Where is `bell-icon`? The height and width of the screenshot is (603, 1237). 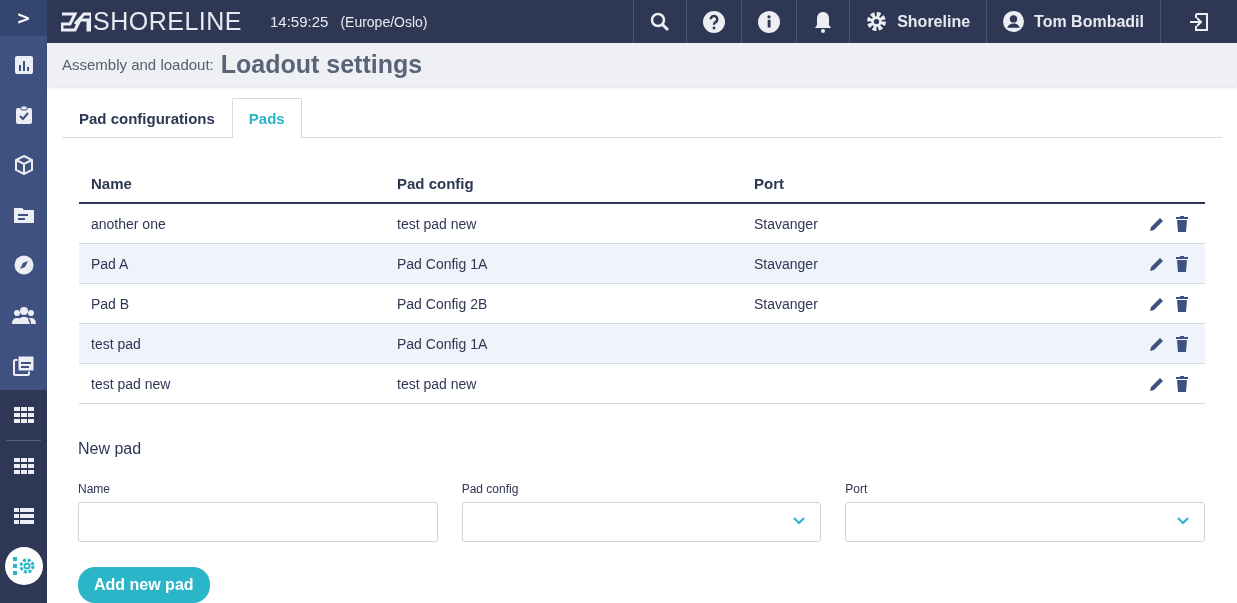
bell-icon is located at coordinates (823, 21).